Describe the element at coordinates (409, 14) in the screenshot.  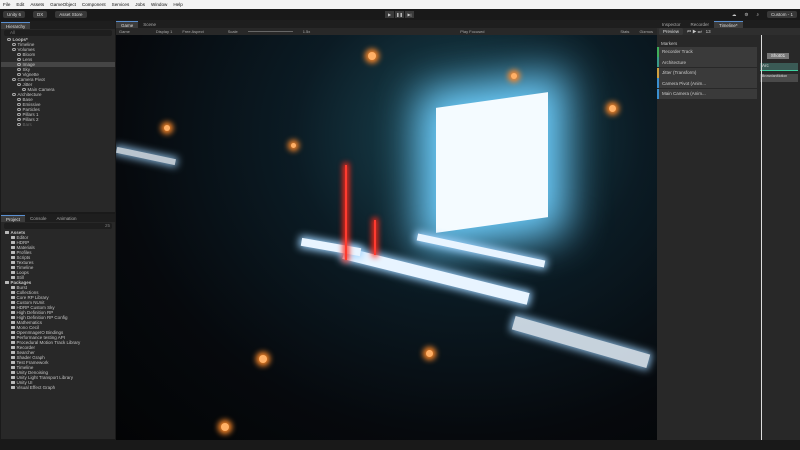
I see `step-icon: ▶|` at that location.